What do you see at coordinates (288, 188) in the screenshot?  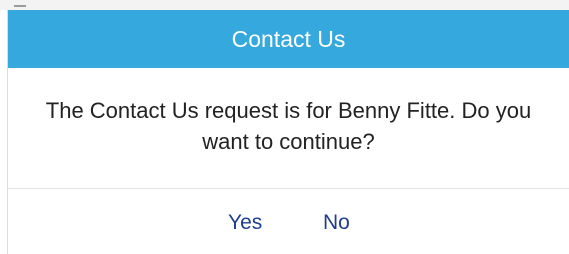 I see `dialog-divider` at bounding box center [288, 188].